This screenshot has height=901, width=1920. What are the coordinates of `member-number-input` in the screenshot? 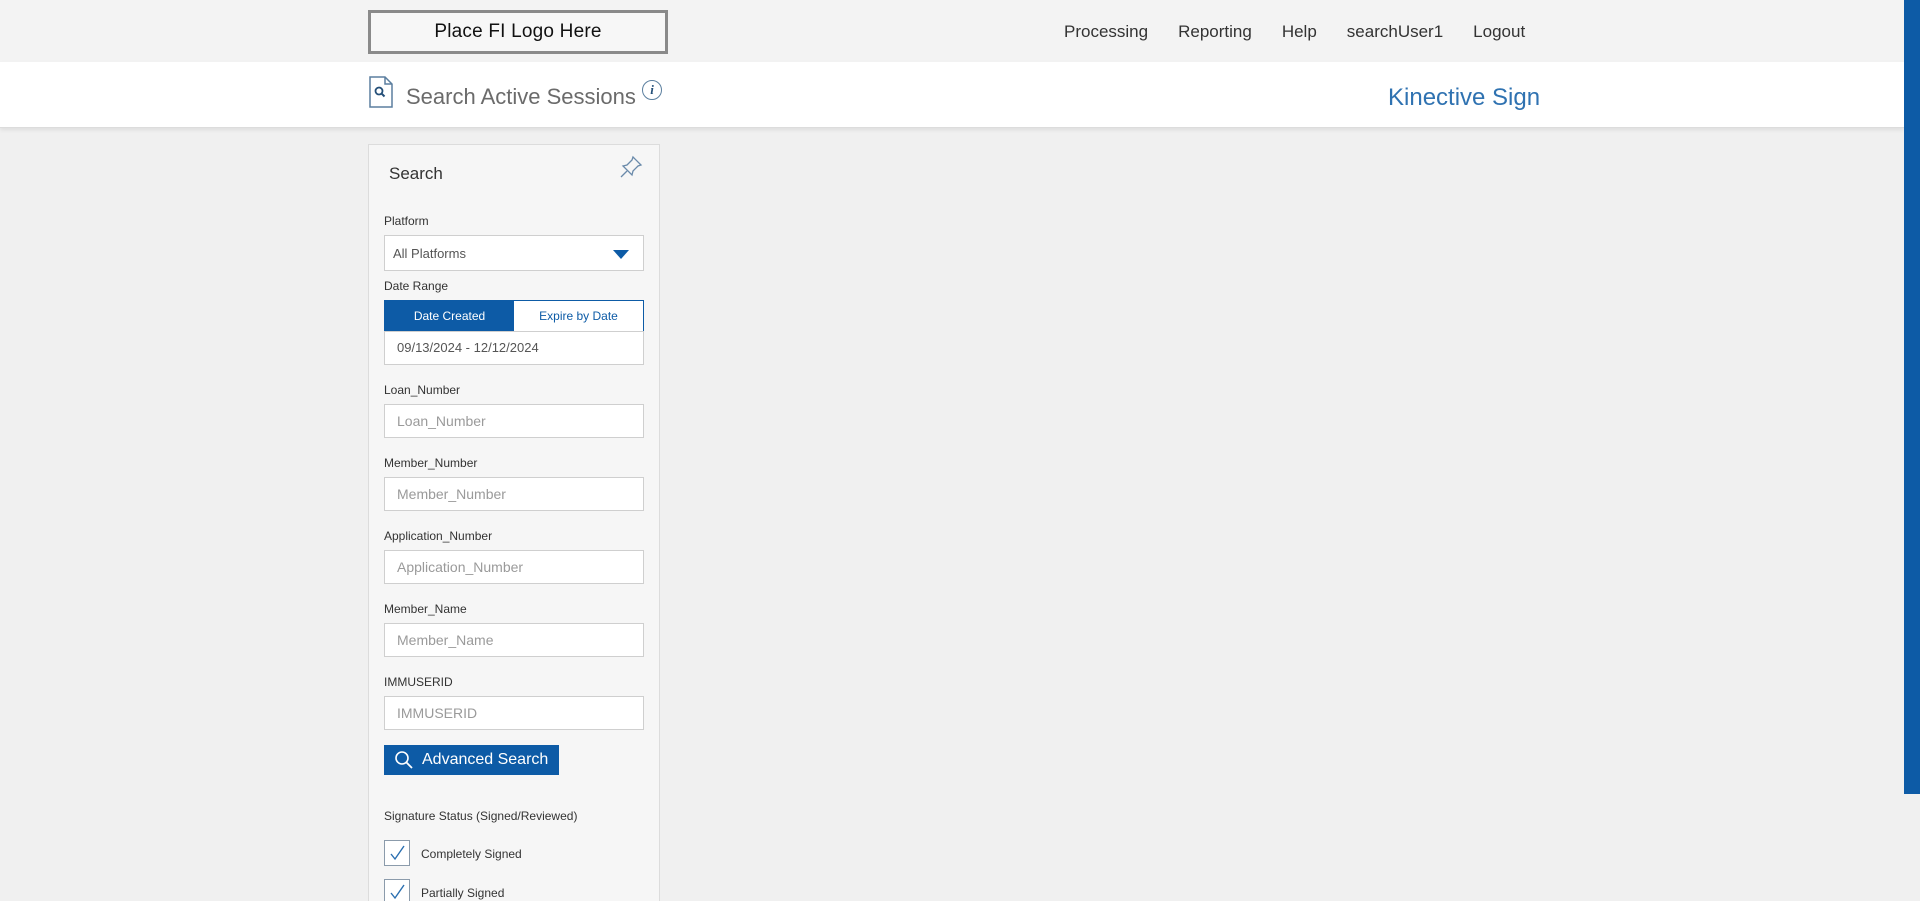 It's located at (514, 494).